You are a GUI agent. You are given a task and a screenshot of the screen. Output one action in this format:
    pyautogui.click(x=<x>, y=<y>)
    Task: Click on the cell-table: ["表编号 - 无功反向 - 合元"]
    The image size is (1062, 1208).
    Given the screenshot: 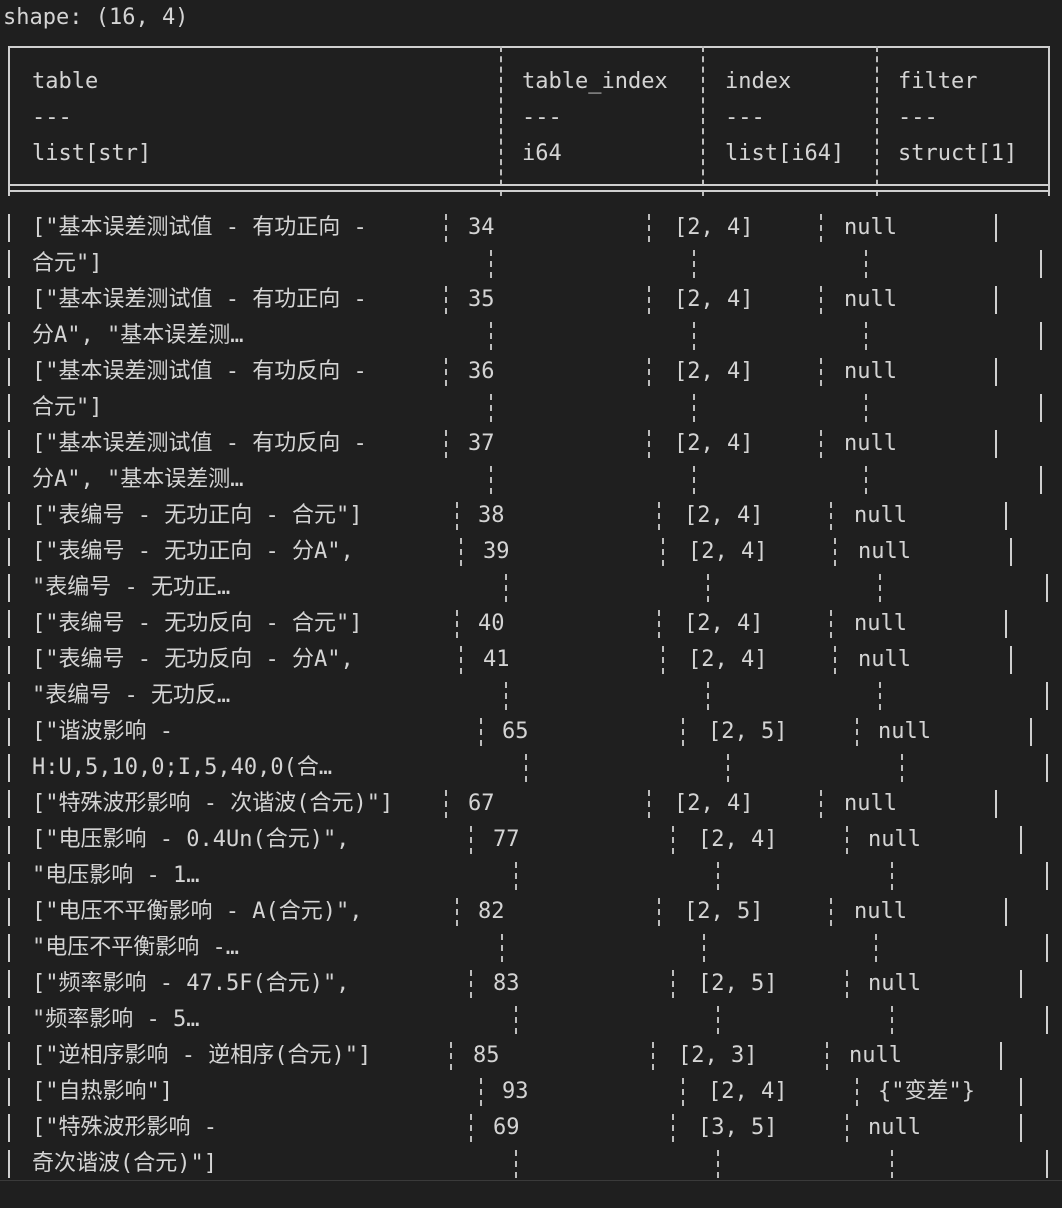 What is the action you would take?
    pyautogui.click(x=197, y=623)
    